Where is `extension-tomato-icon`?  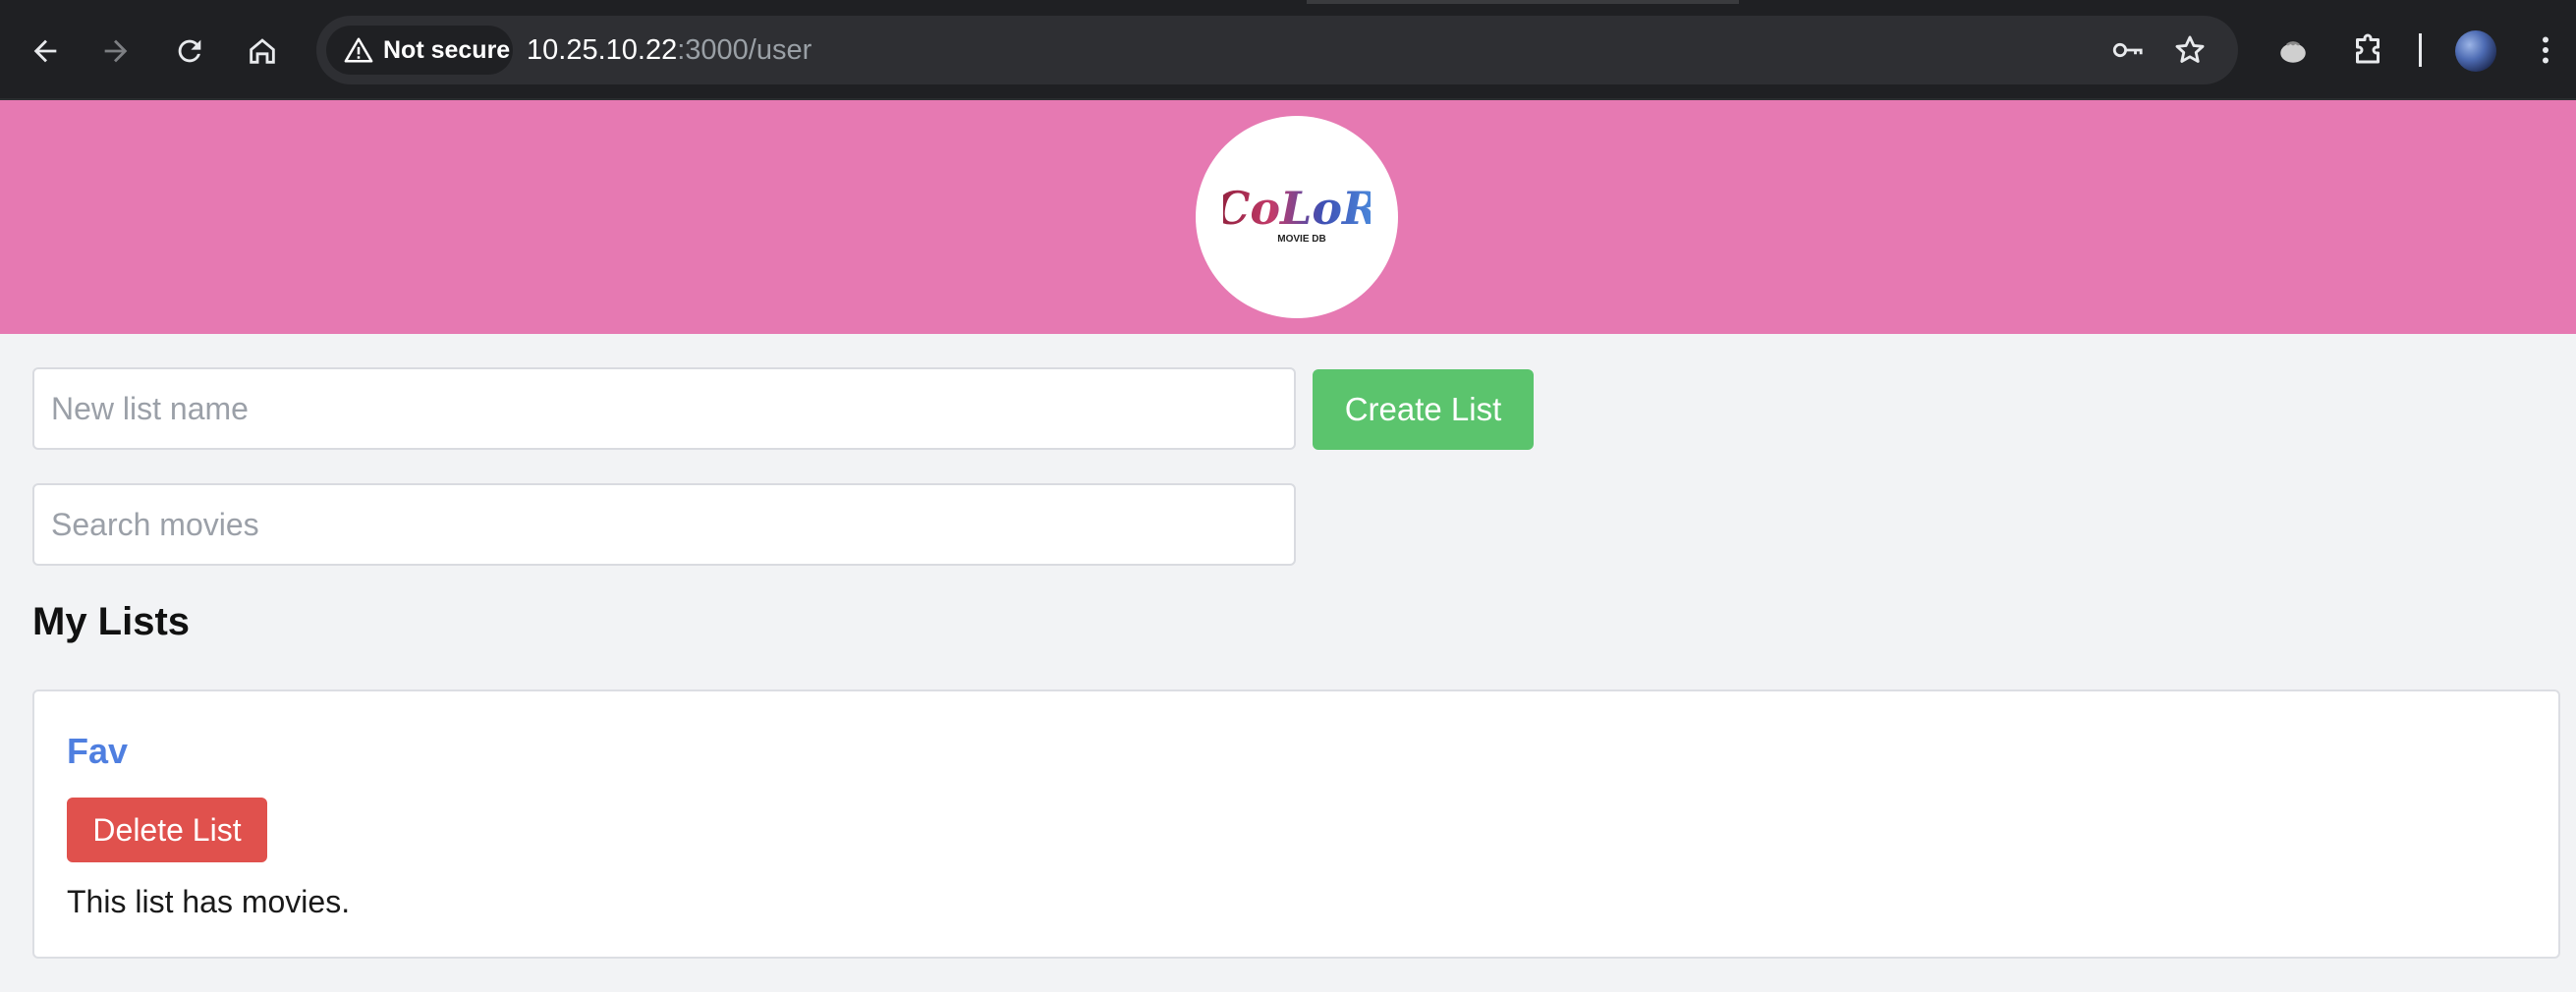
extension-tomato-icon is located at coordinates (2293, 52).